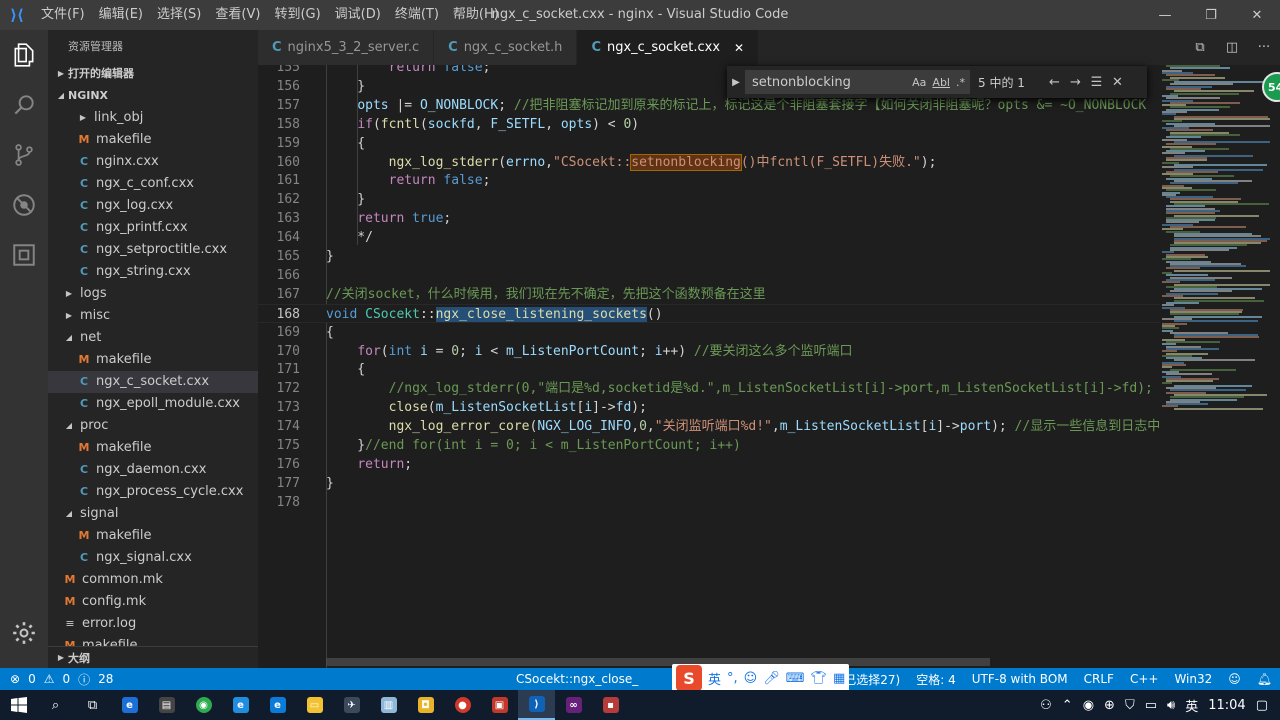 The height and width of the screenshot is (720, 1280). I want to click on tree-item: Cngx_c_socket.cxx, so click(153, 382).